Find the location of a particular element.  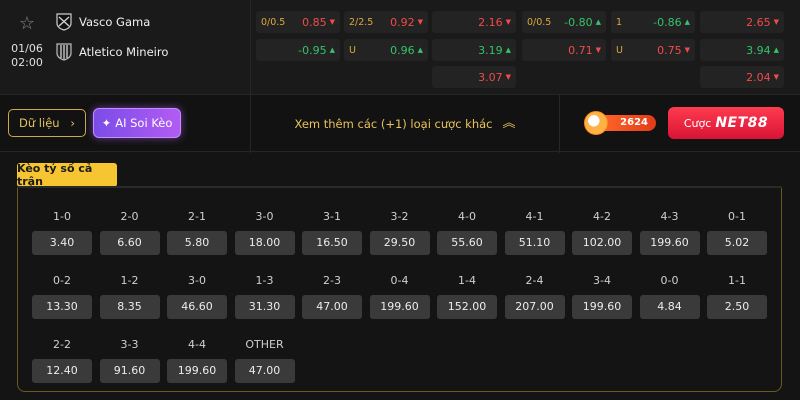

score-odds-button: 46.60 is located at coordinates (197, 307).